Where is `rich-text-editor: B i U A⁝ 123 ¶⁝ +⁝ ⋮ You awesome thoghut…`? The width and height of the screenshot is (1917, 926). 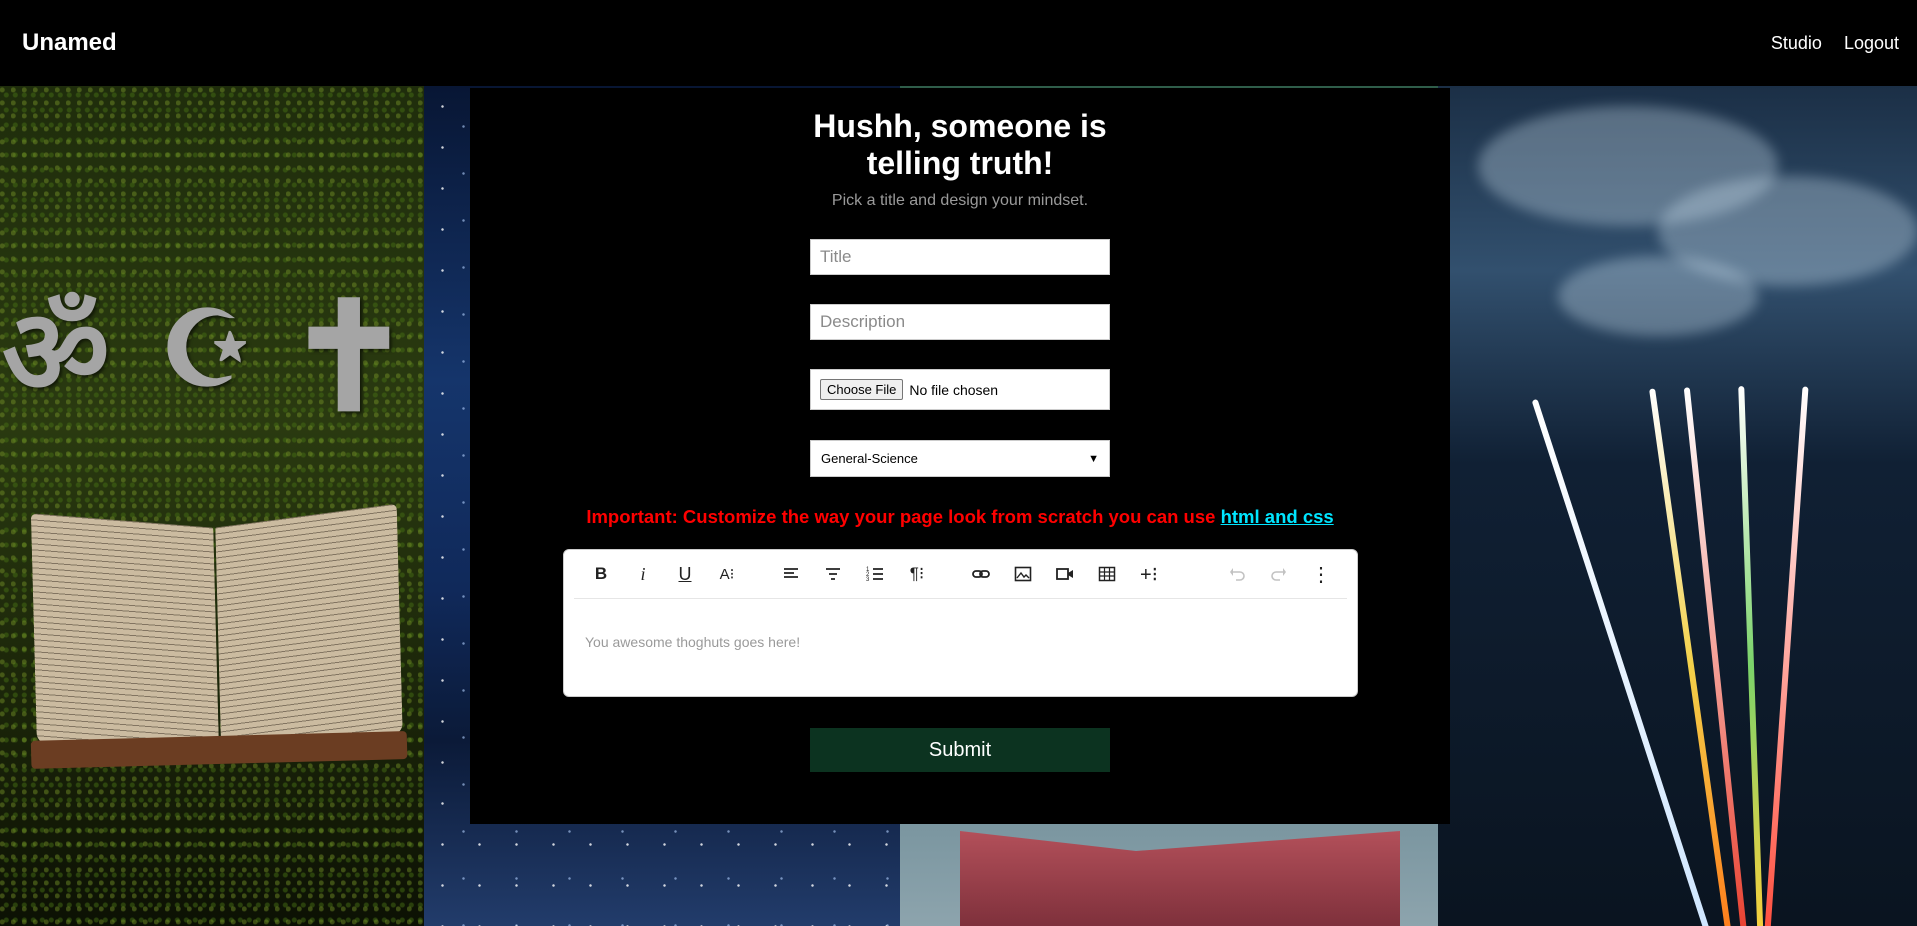
rich-text-editor: B i U A⁝ 123 ¶⁝ +⁝ ⋮ You awesome thoghut… is located at coordinates (960, 623).